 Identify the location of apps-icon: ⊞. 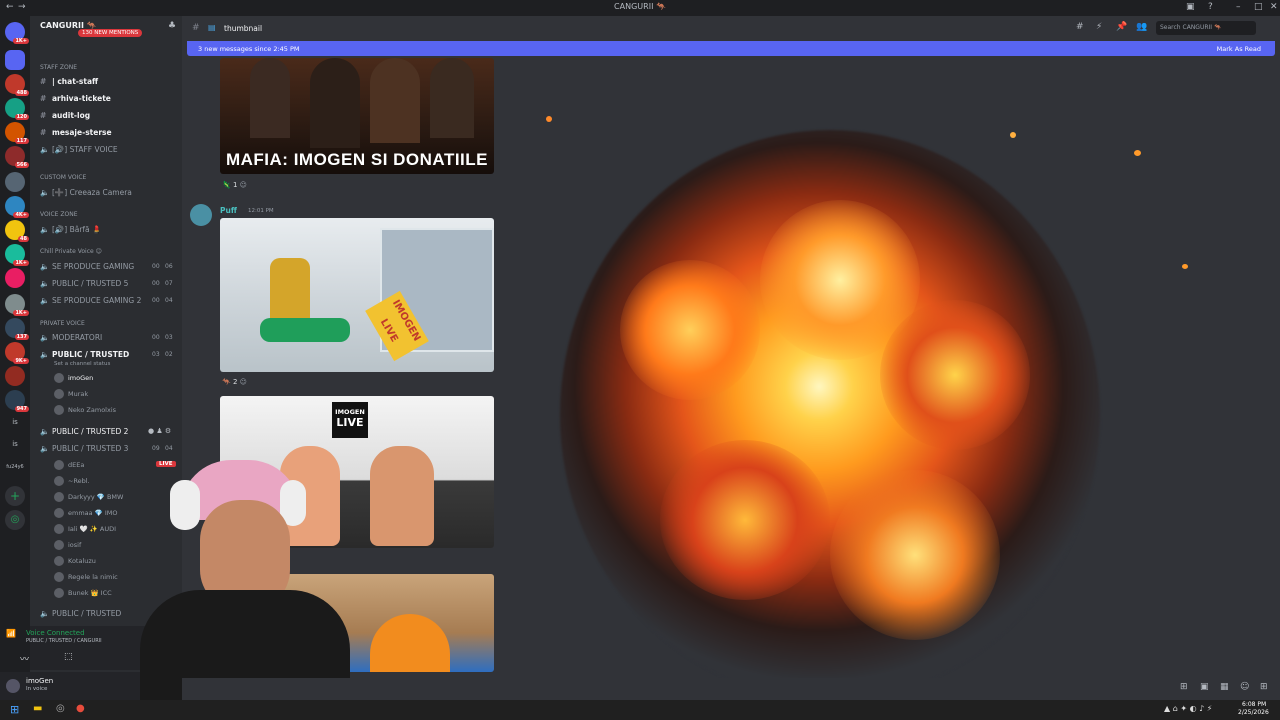
(1264, 687).